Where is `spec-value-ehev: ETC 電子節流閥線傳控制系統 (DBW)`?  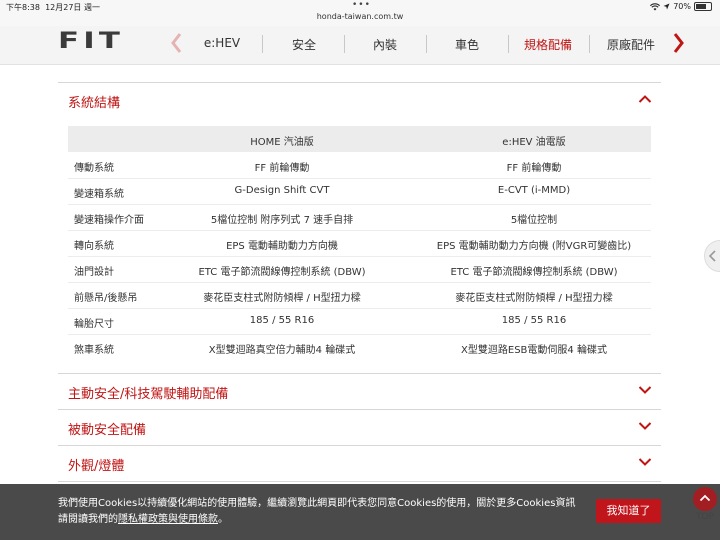 spec-value-ehev: ETC 電子節流閥線傳控制系統 (DBW) is located at coordinates (534, 272).